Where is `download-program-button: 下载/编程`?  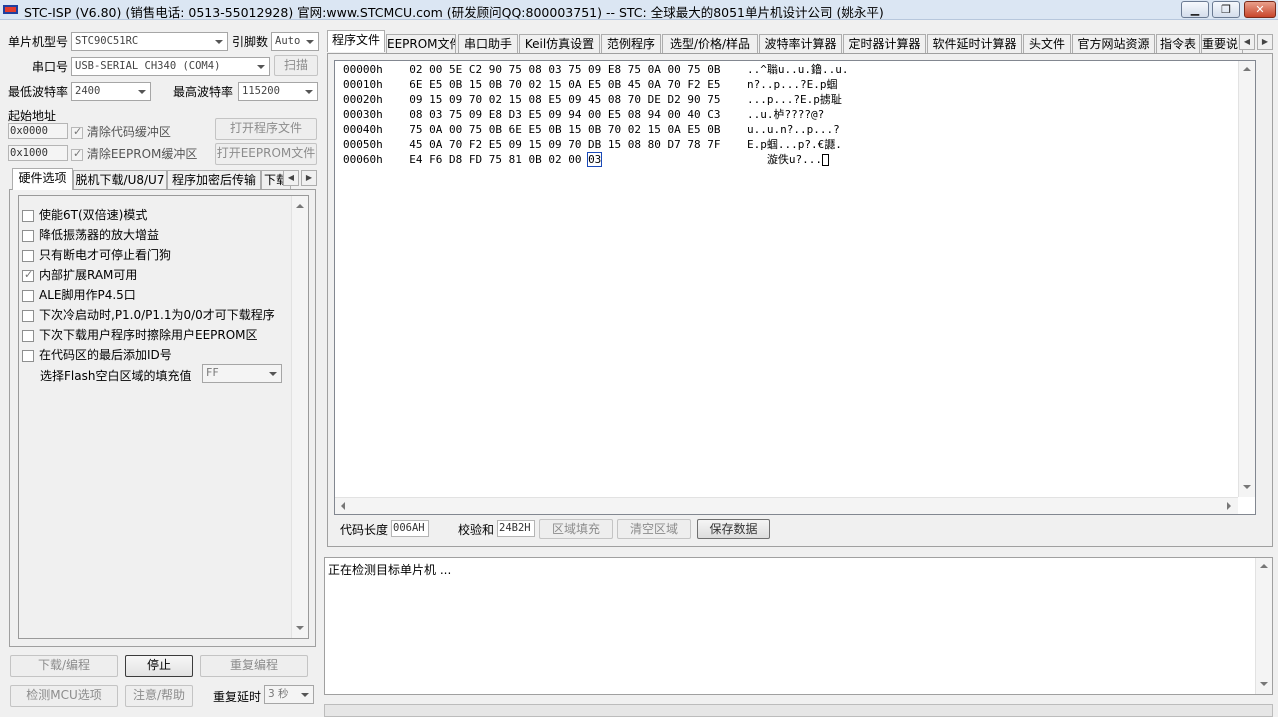
download-program-button: 下载/编程 is located at coordinates (64, 666).